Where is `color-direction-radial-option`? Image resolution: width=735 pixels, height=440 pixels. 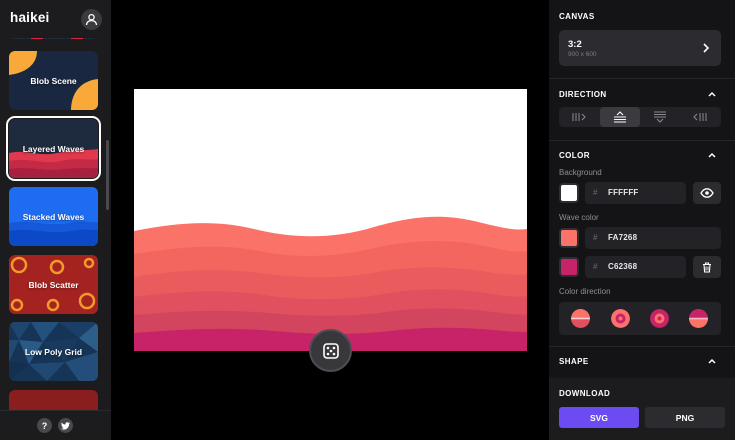
color-direction-radial-option is located at coordinates (620, 318).